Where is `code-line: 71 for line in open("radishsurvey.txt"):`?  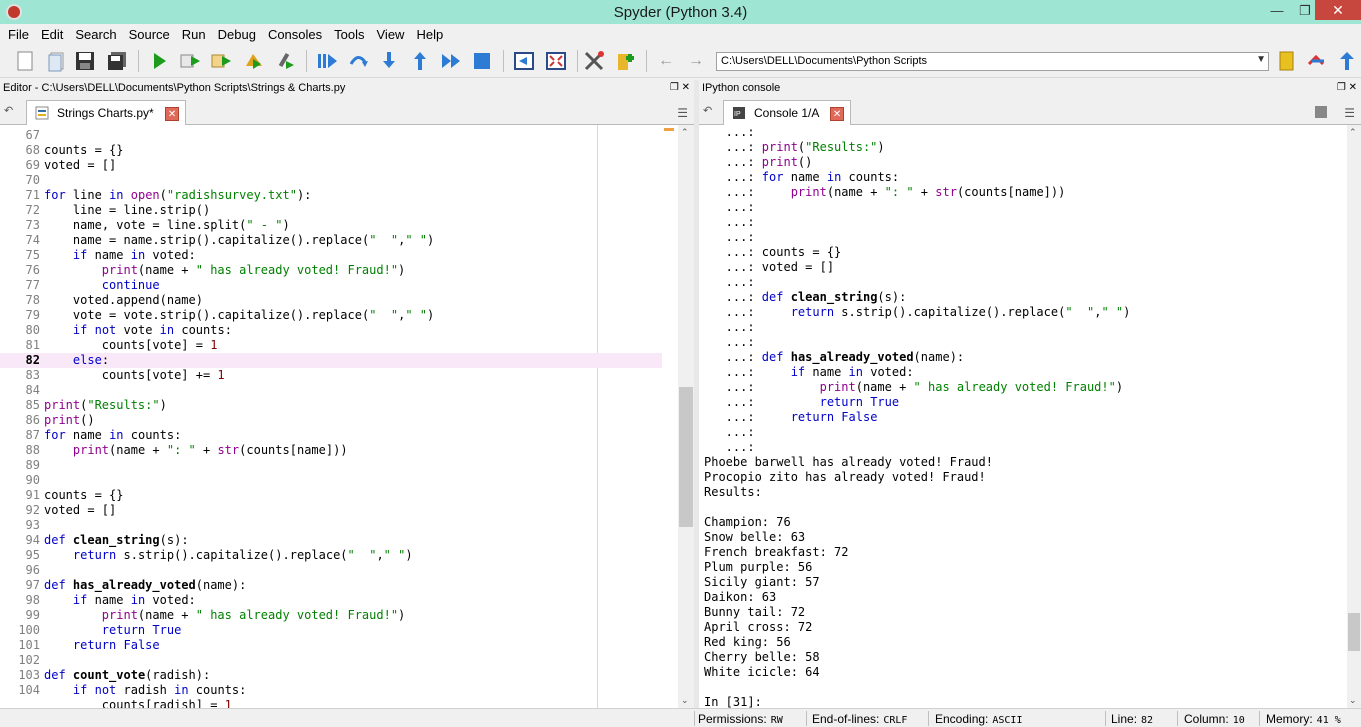
code-line: 71 for line in open("radishsurvey.txt"): is located at coordinates (331, 195).